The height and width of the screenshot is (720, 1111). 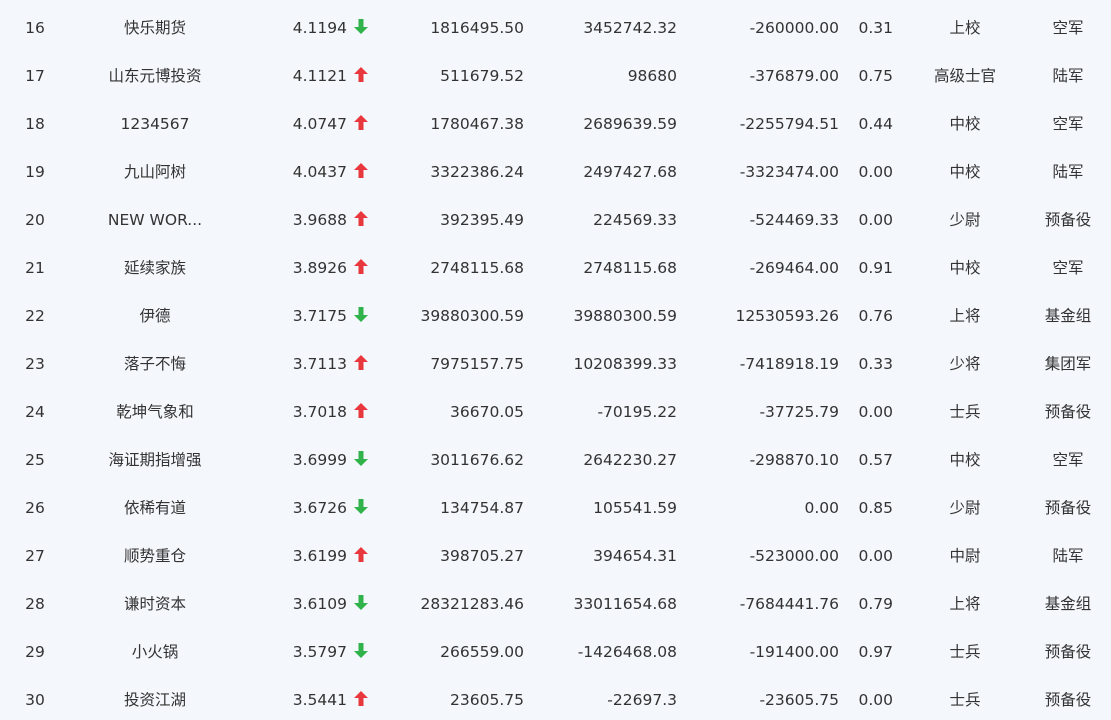 What do you see at coordinates (1068, 364) in the screenshot?
I see `branch-cell: 集团军` at bounding box center [1068, 364].